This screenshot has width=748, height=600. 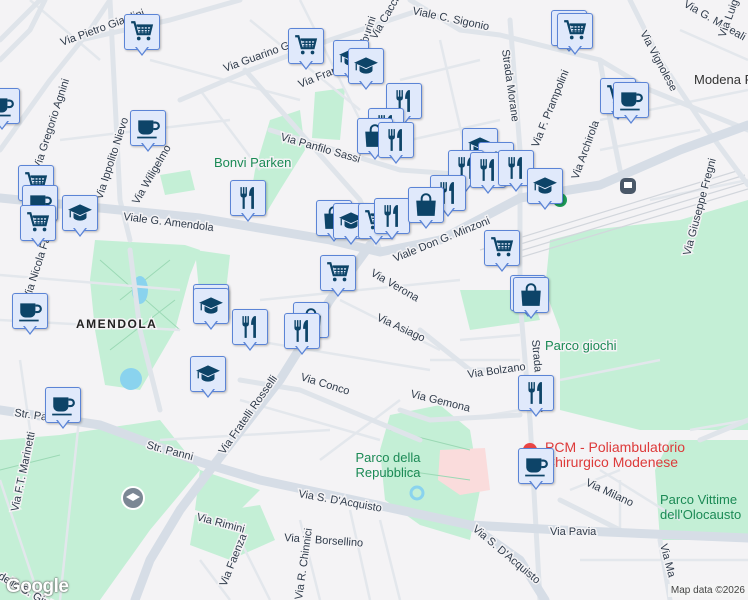 I want to click on label-via-prampolini: Via F. Prampolini, so click(x=551, y=108).